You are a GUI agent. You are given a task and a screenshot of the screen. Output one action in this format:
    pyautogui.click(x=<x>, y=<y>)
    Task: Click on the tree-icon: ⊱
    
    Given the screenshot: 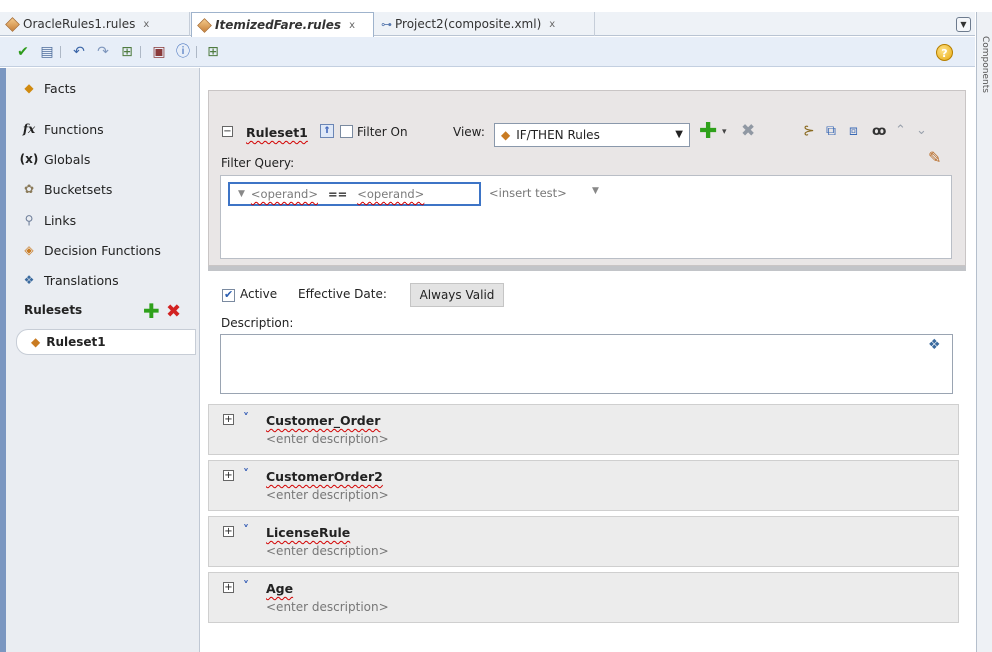 What is the action you would take?
    pyautogui.click(x=809, y=131)
    